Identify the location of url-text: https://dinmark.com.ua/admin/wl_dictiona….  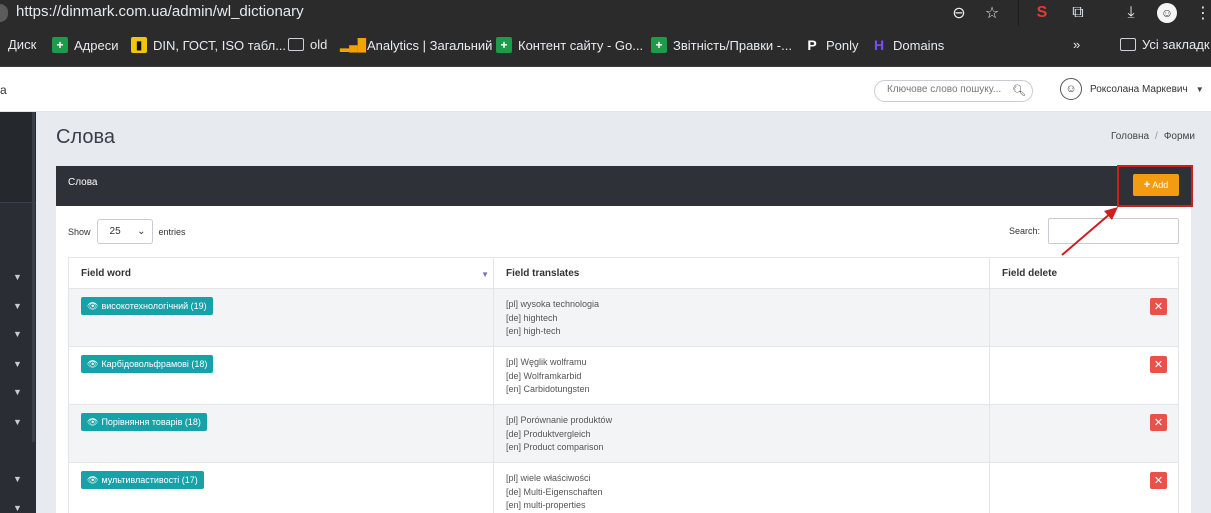
(160, 11).